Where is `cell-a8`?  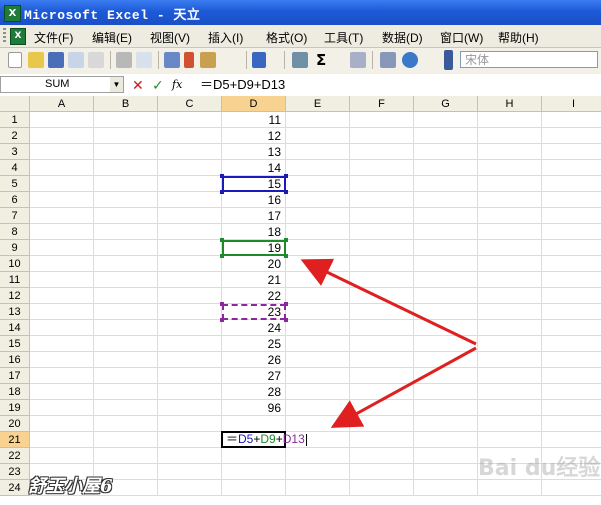
cell-a8 is located at coordinates (62, 232).